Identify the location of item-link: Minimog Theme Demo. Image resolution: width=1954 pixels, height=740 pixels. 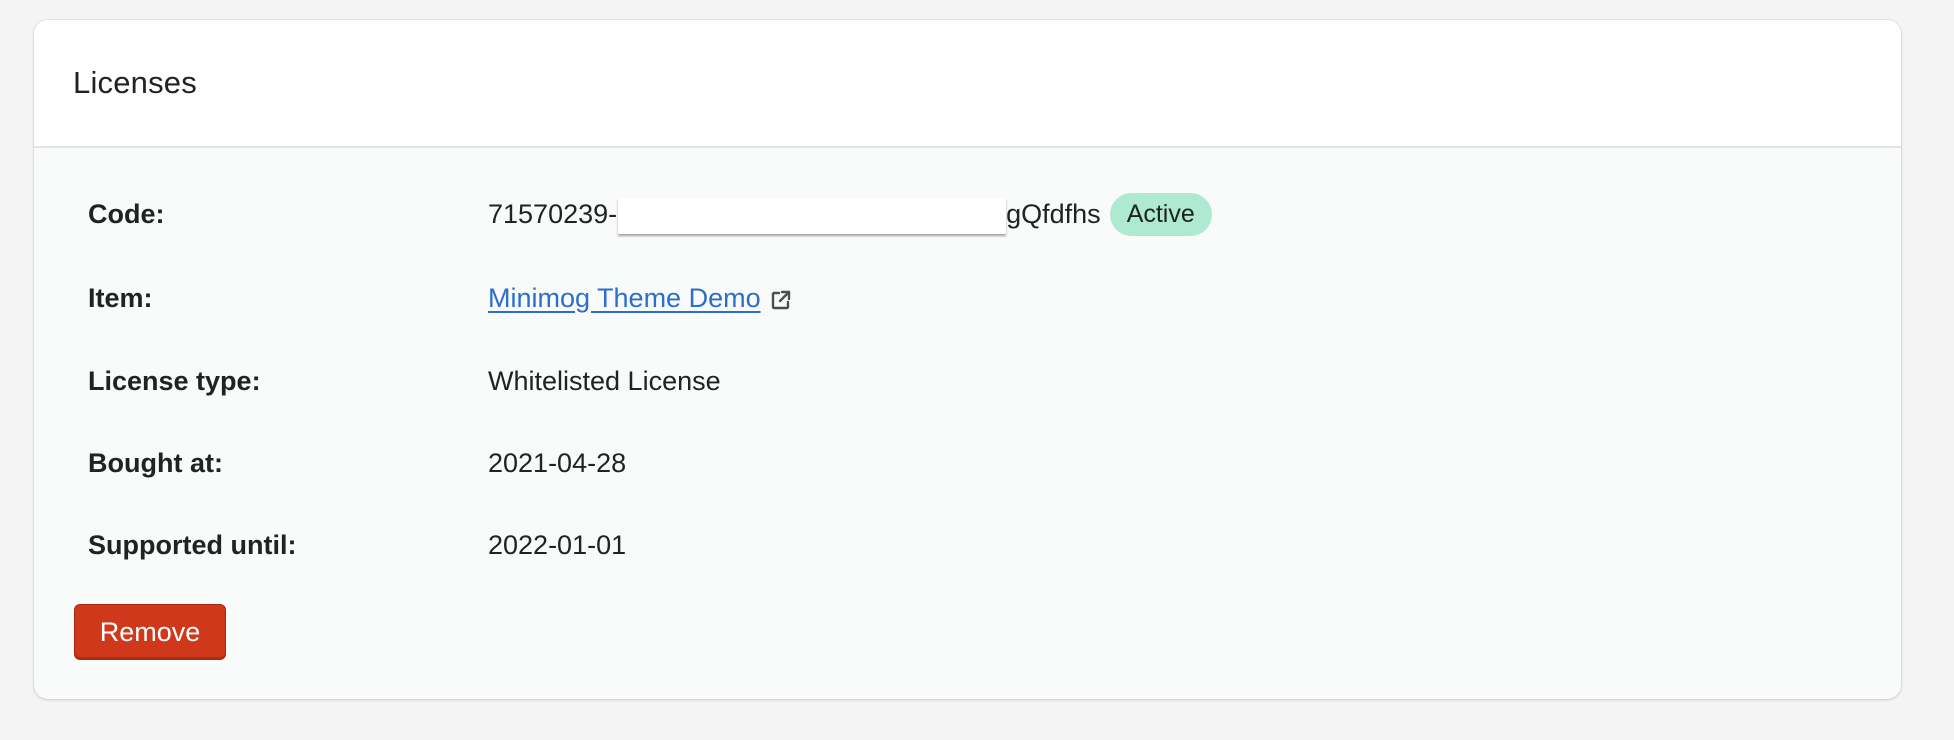
(624, 298).